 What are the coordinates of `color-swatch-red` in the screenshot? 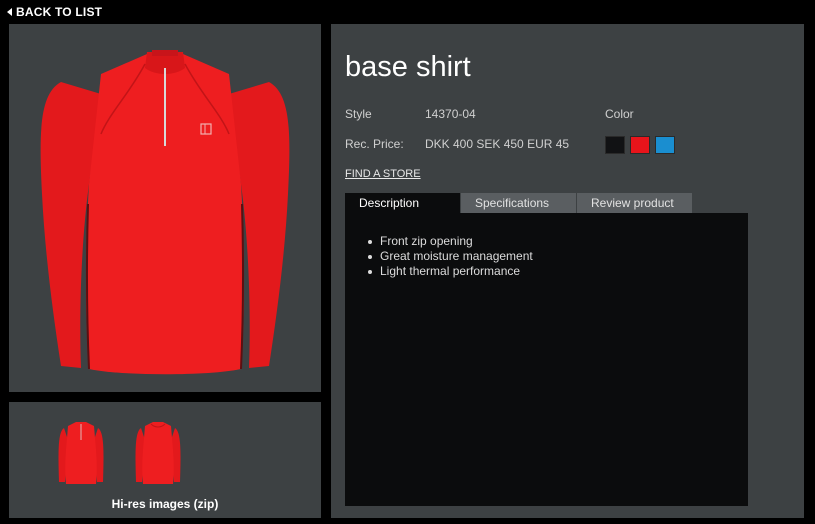 It's located at (640, 145).